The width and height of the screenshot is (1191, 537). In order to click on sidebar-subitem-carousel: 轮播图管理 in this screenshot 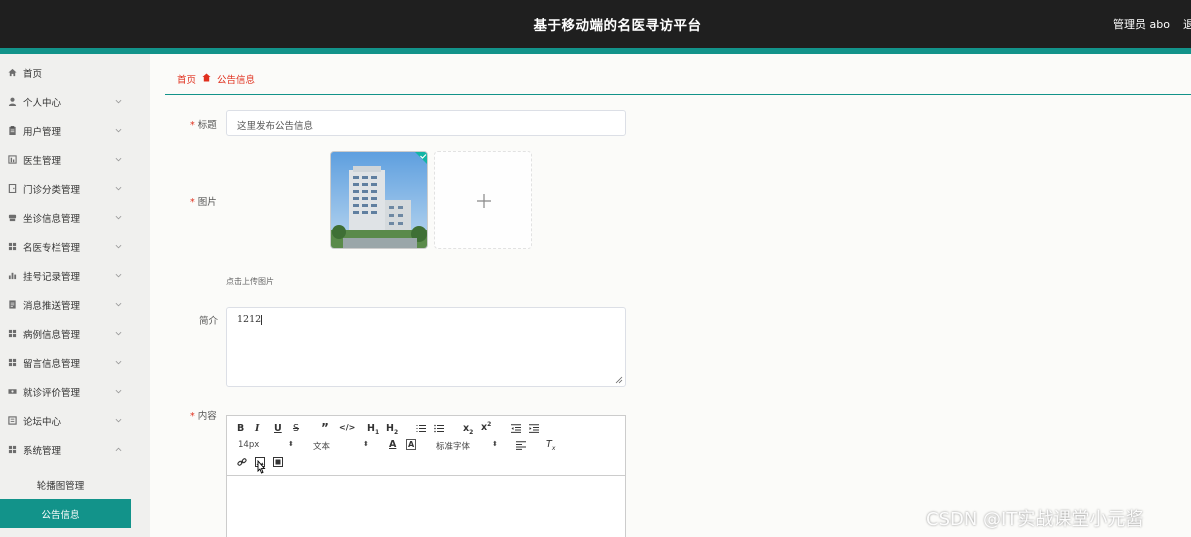, I will do `click(65, 484)`.